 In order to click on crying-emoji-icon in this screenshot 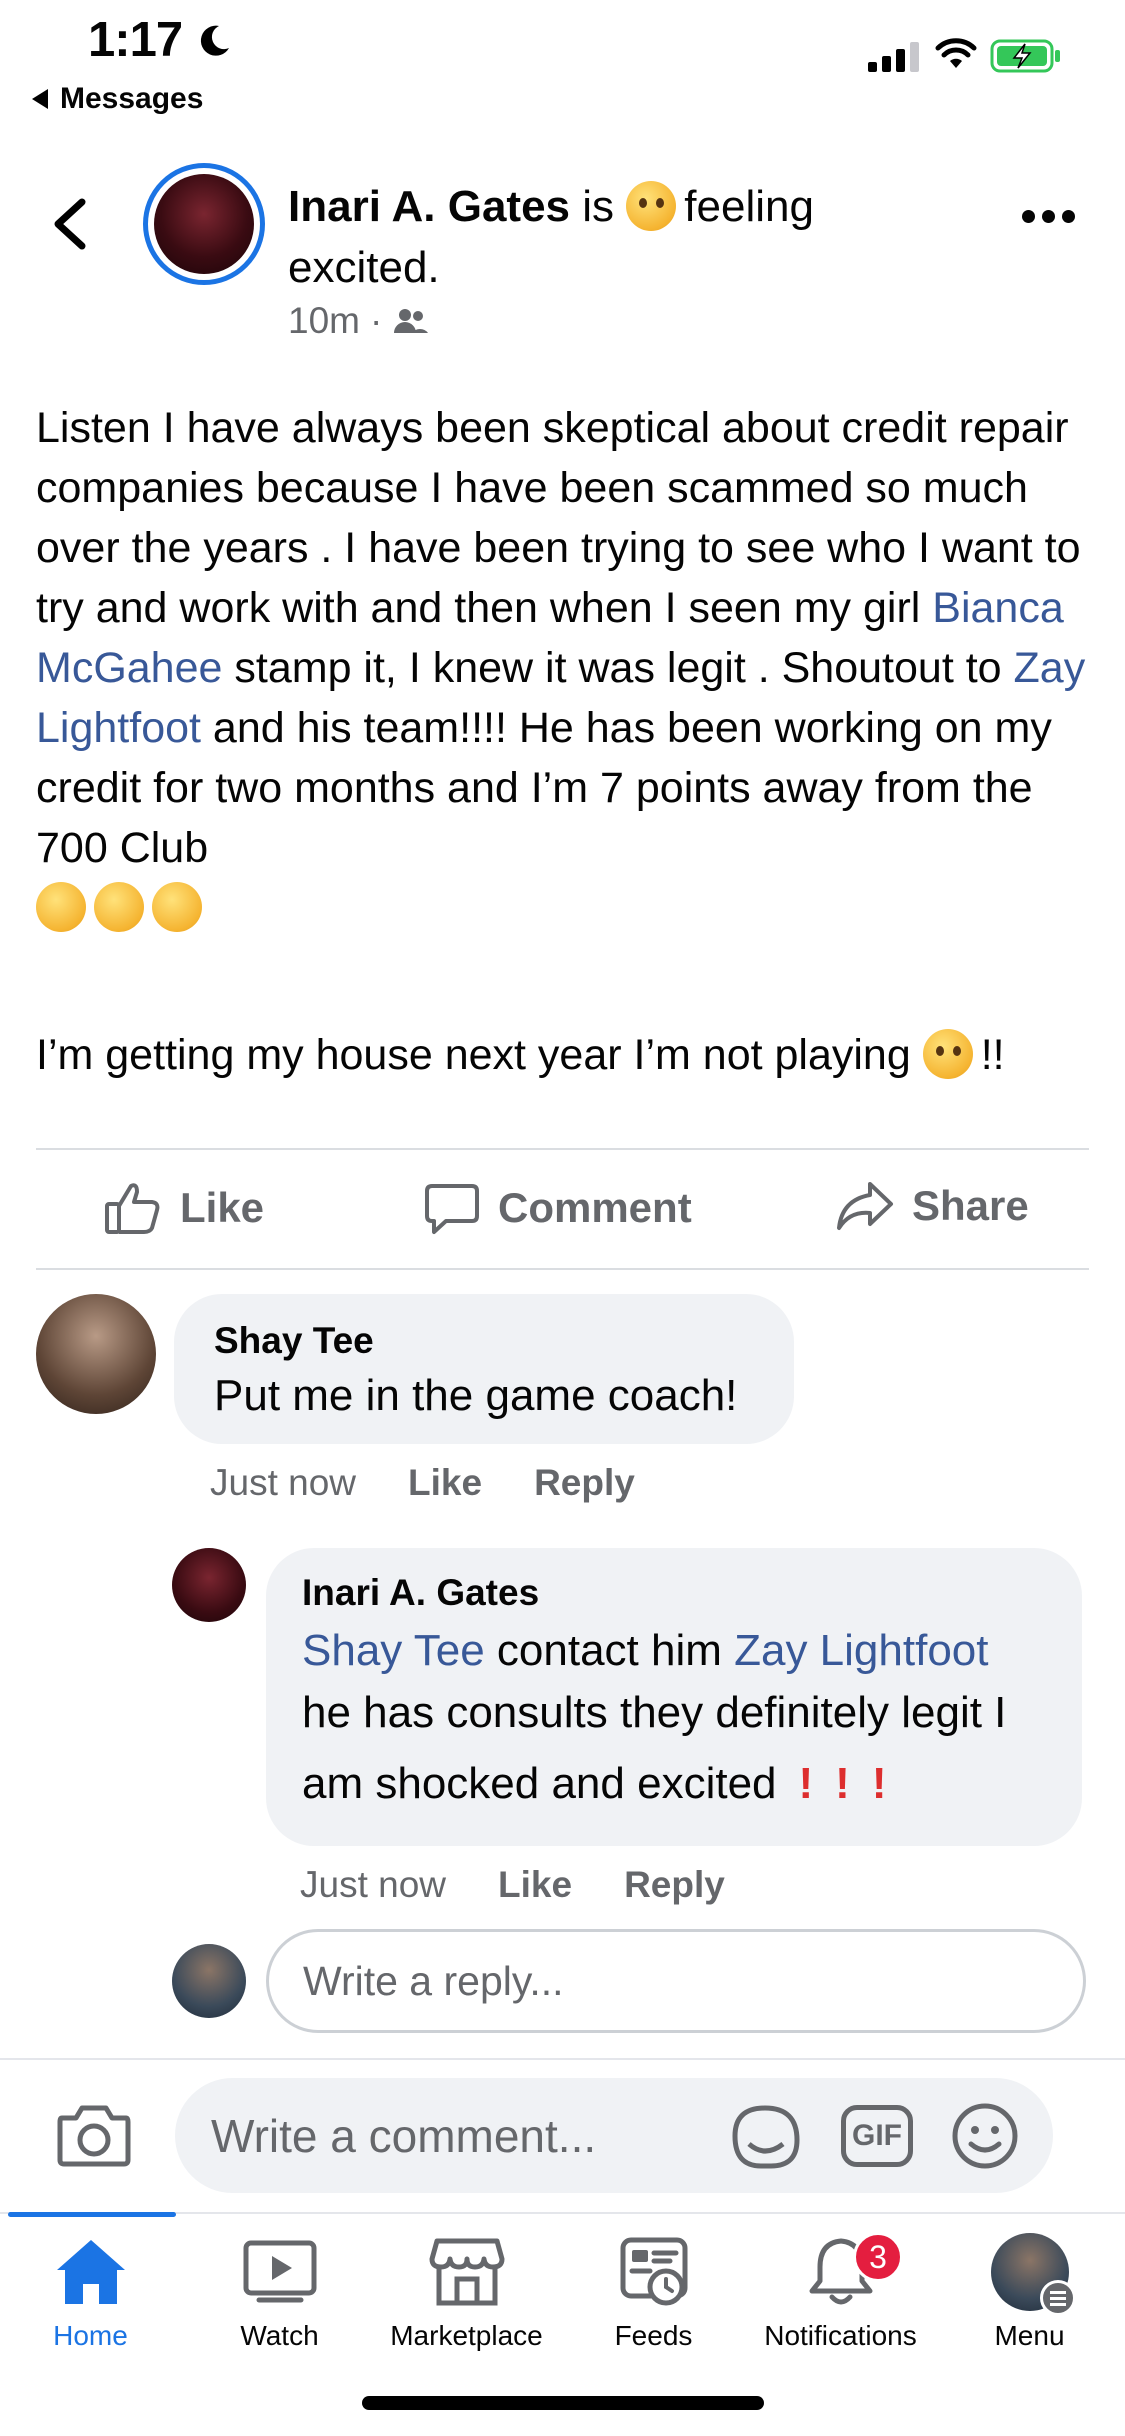, I will do `click(119, 907)`.